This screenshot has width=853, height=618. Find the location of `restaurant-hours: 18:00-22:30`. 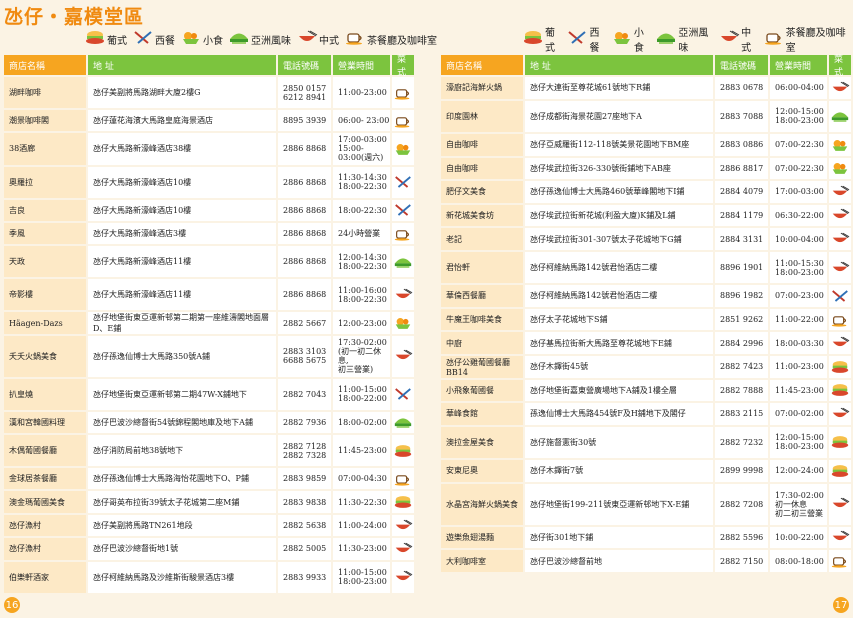

restaurant-hours: 18:00-22:30 is located at coordinates (362, 210).